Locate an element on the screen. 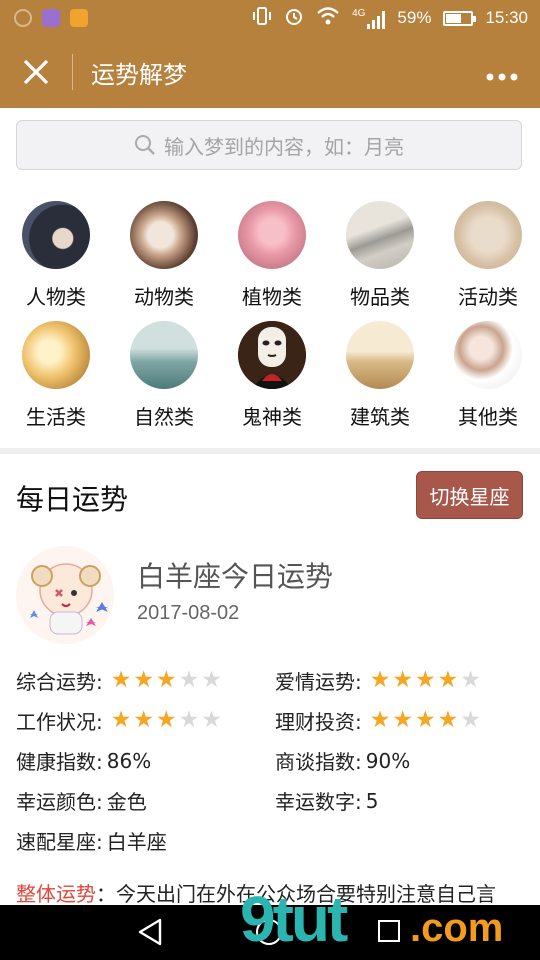 The height and width of the screenshot is (960, 540). object-photo-icon is located at coordinates (380, 235).